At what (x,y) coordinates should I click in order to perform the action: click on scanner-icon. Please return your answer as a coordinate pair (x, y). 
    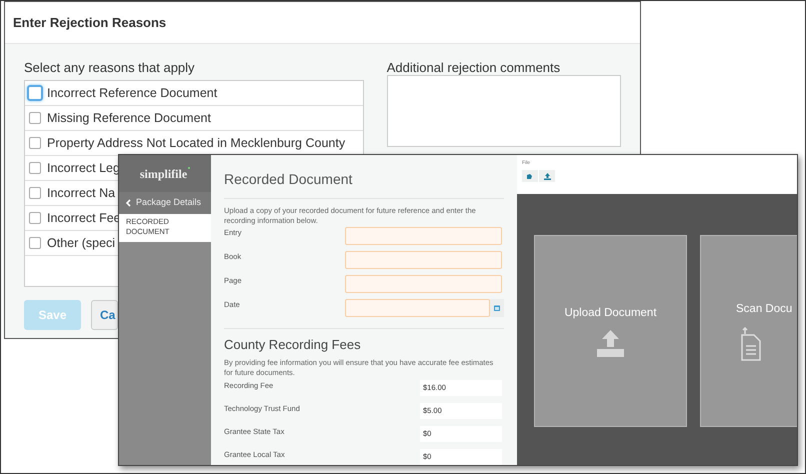
    Looking at the image, I should click on (530, 176).